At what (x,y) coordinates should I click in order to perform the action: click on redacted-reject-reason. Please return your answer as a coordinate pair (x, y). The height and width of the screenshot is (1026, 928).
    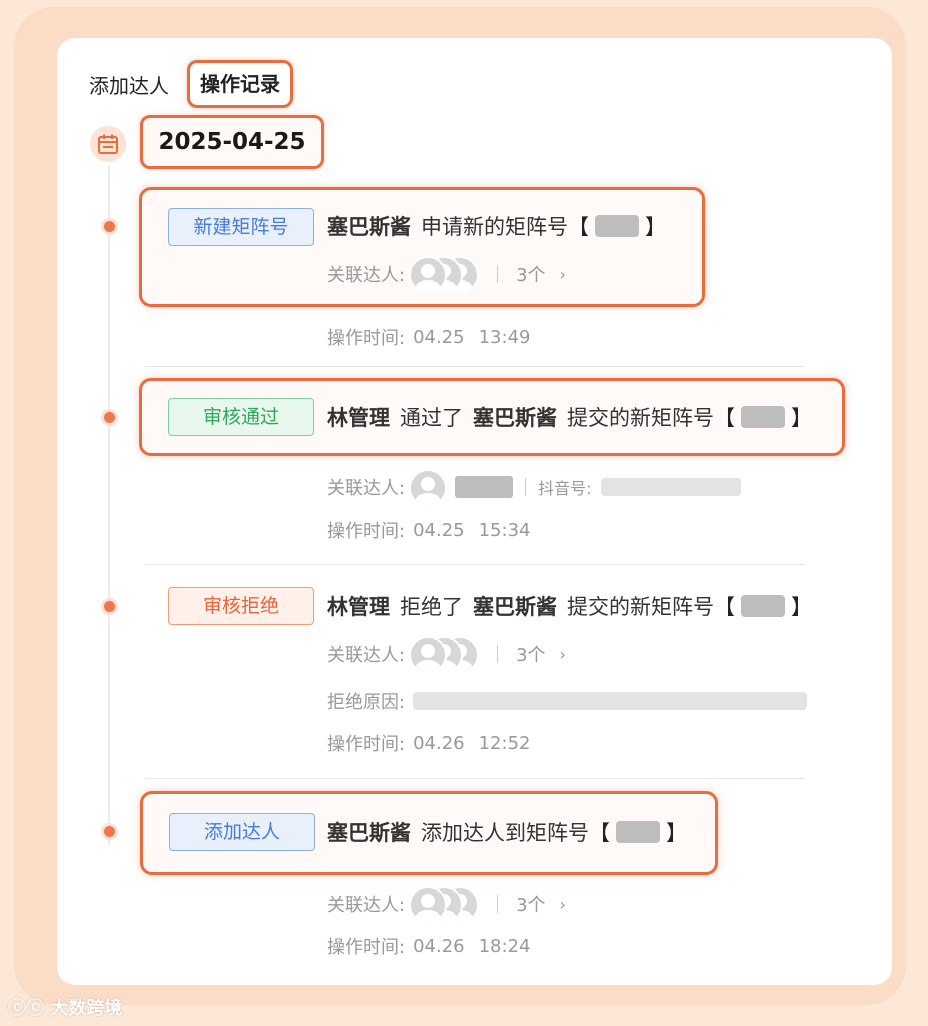
    Looking at the image, I should click on (610, 701).